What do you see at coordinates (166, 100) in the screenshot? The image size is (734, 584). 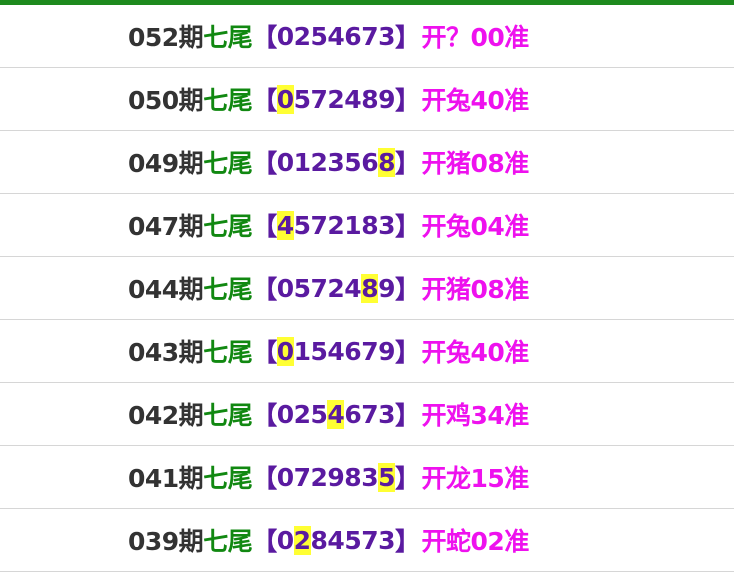 I see `issue-number: 050期` at bounding box center [166, 100].